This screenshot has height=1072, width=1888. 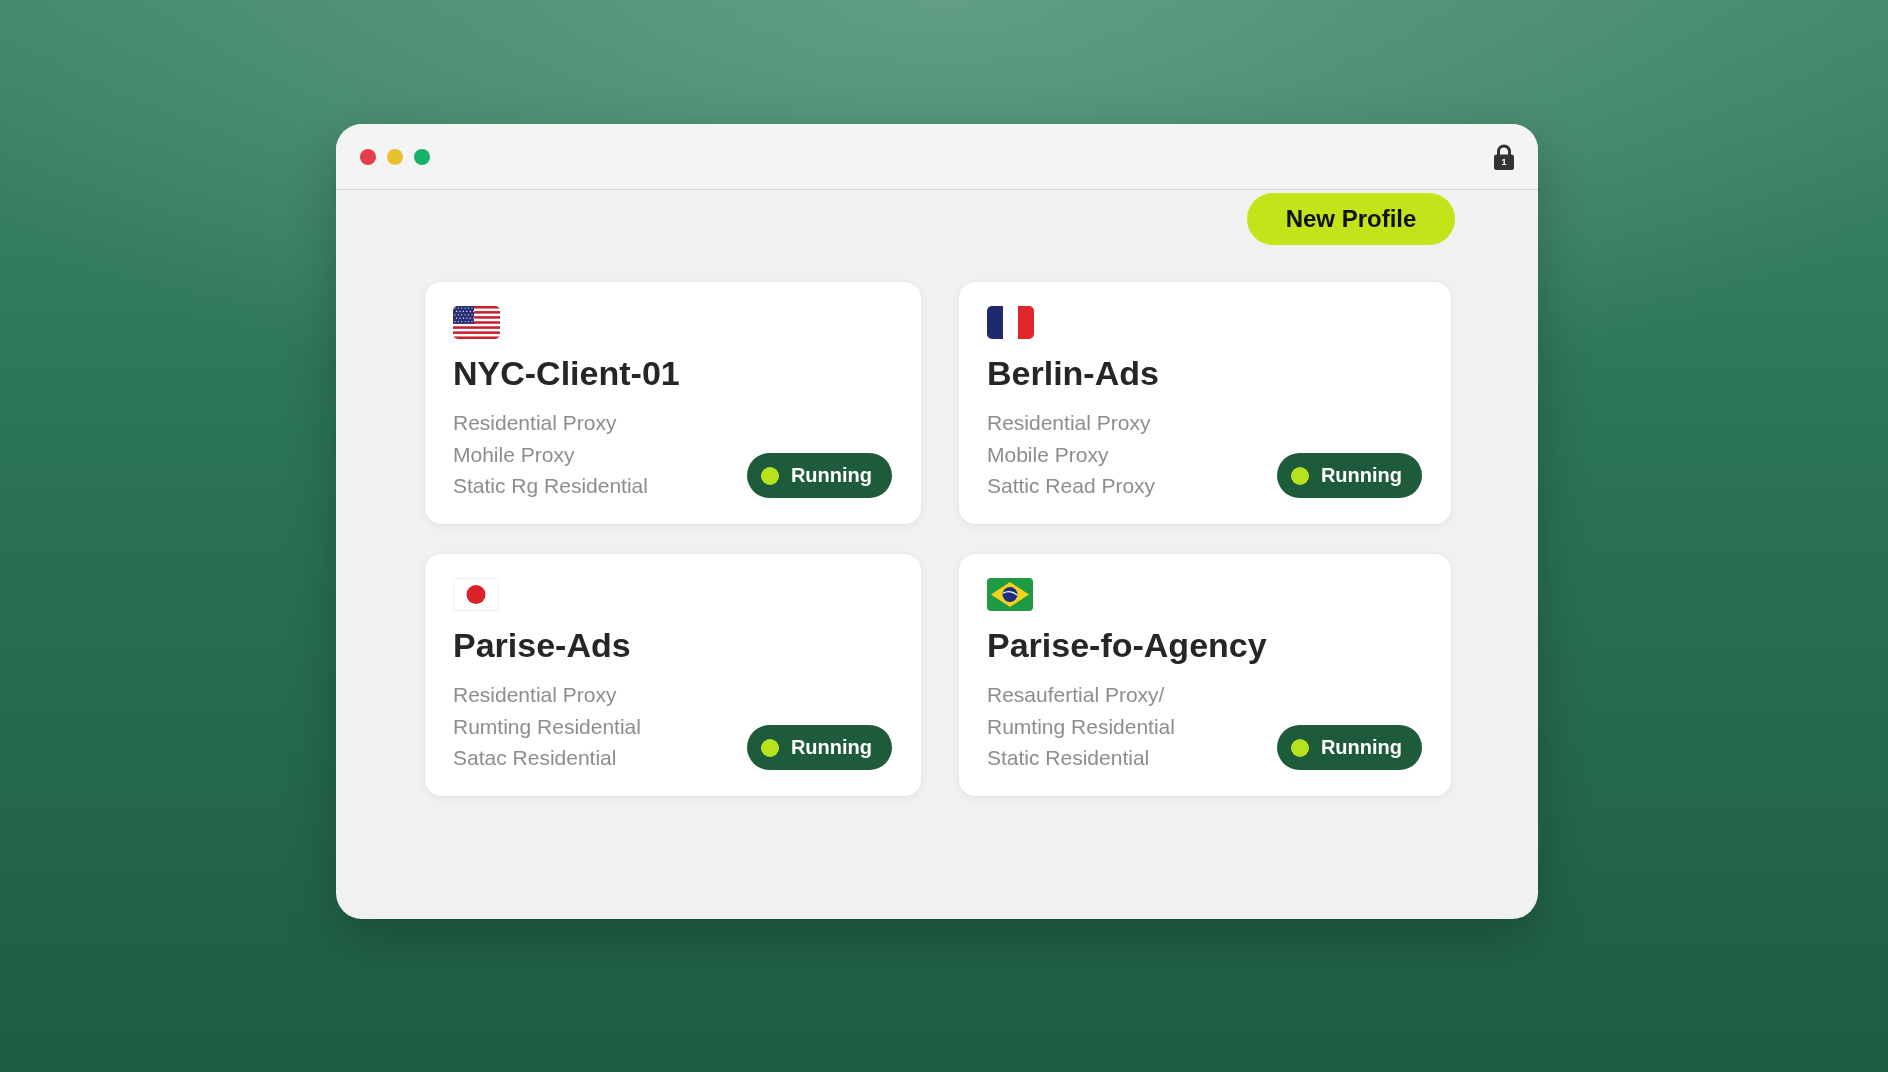 What do you see at coordinates (1205, 675) in the screenshot?
I see `profile-card: Parise-fo-Agency Resaufertial Proxy/ Rumting Residential Static Residential Running` at bounding box center [1205, 675].